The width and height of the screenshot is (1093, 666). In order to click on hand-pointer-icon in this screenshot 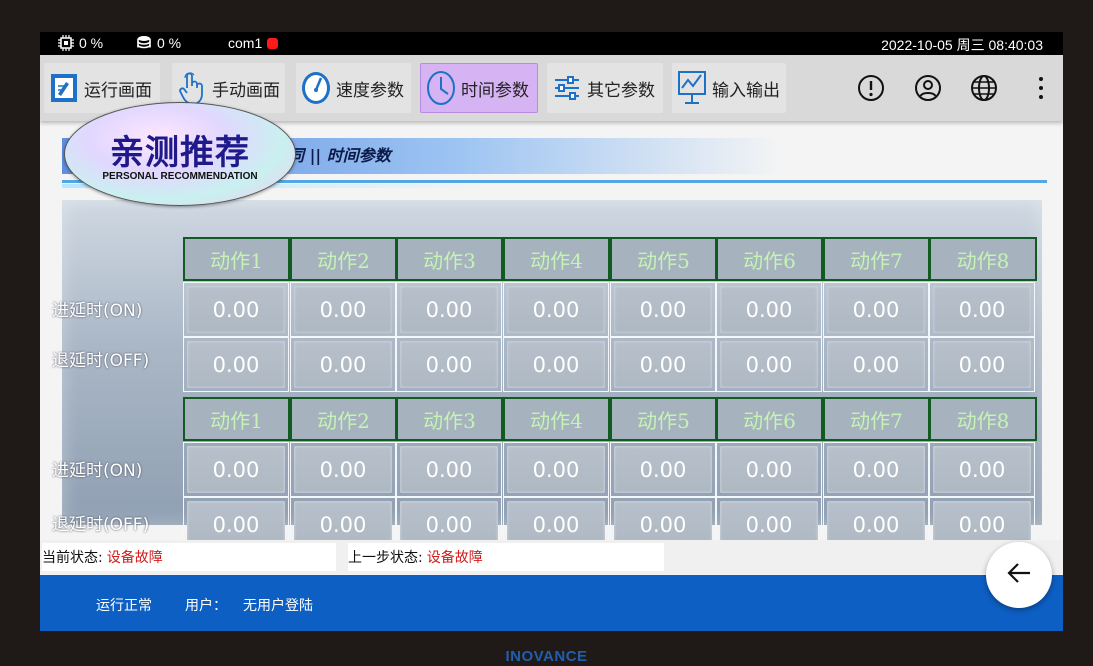, I will do `click(192, 88)`.